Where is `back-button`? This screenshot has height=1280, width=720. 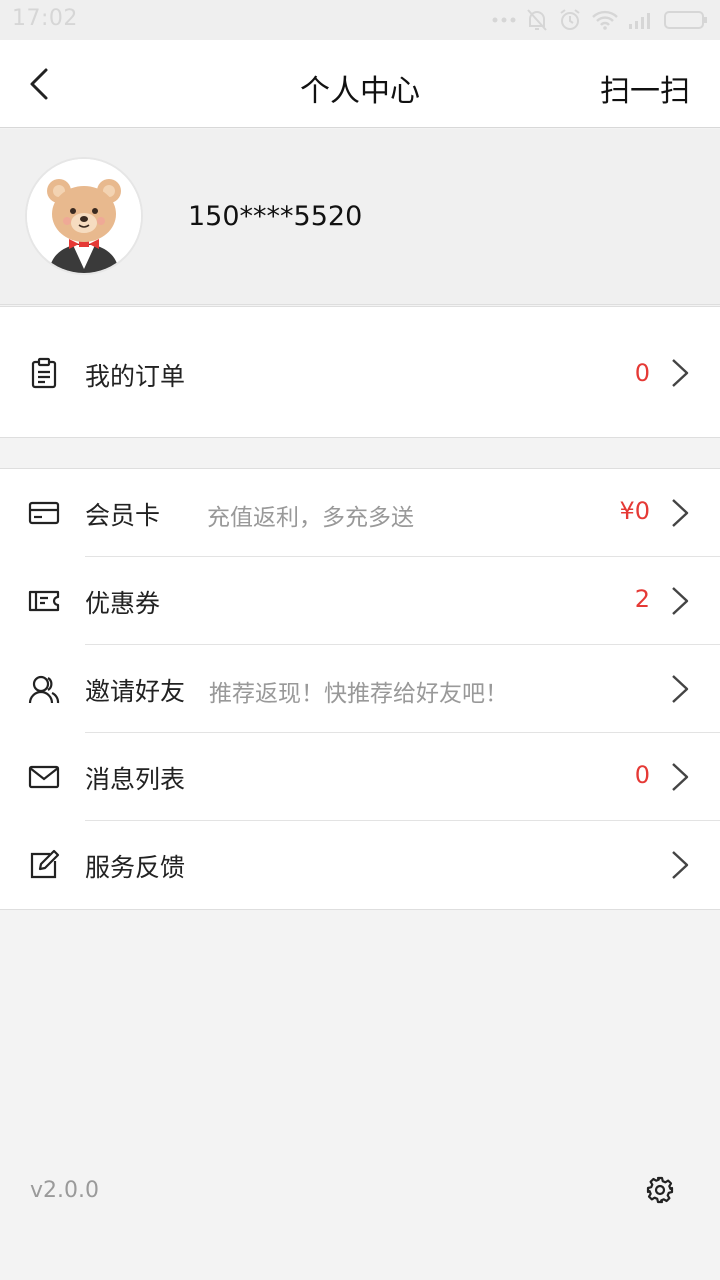
back-button is located at coordinates (42, 84).